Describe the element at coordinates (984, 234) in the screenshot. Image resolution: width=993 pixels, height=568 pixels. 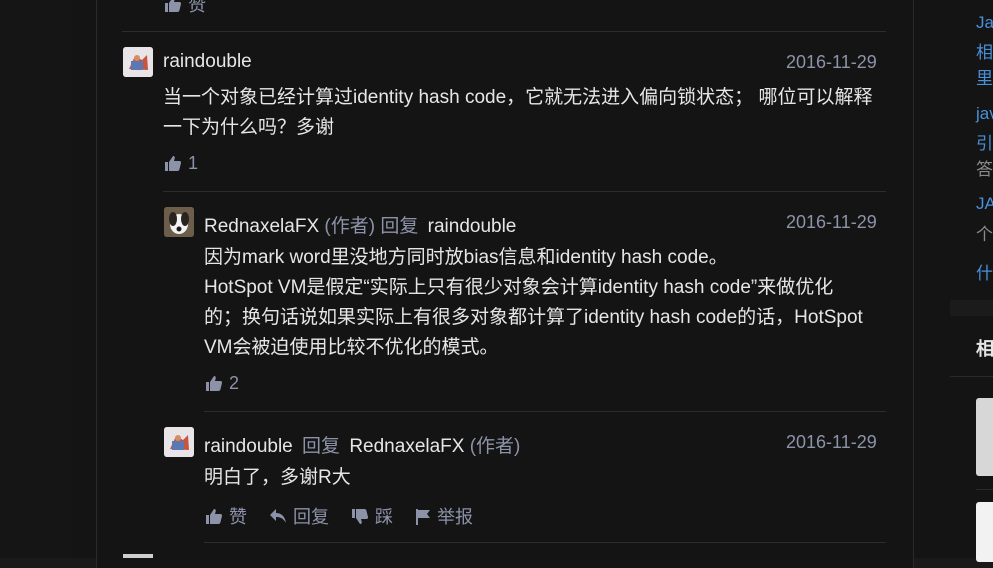
I see `related-meta: 个` at that location.